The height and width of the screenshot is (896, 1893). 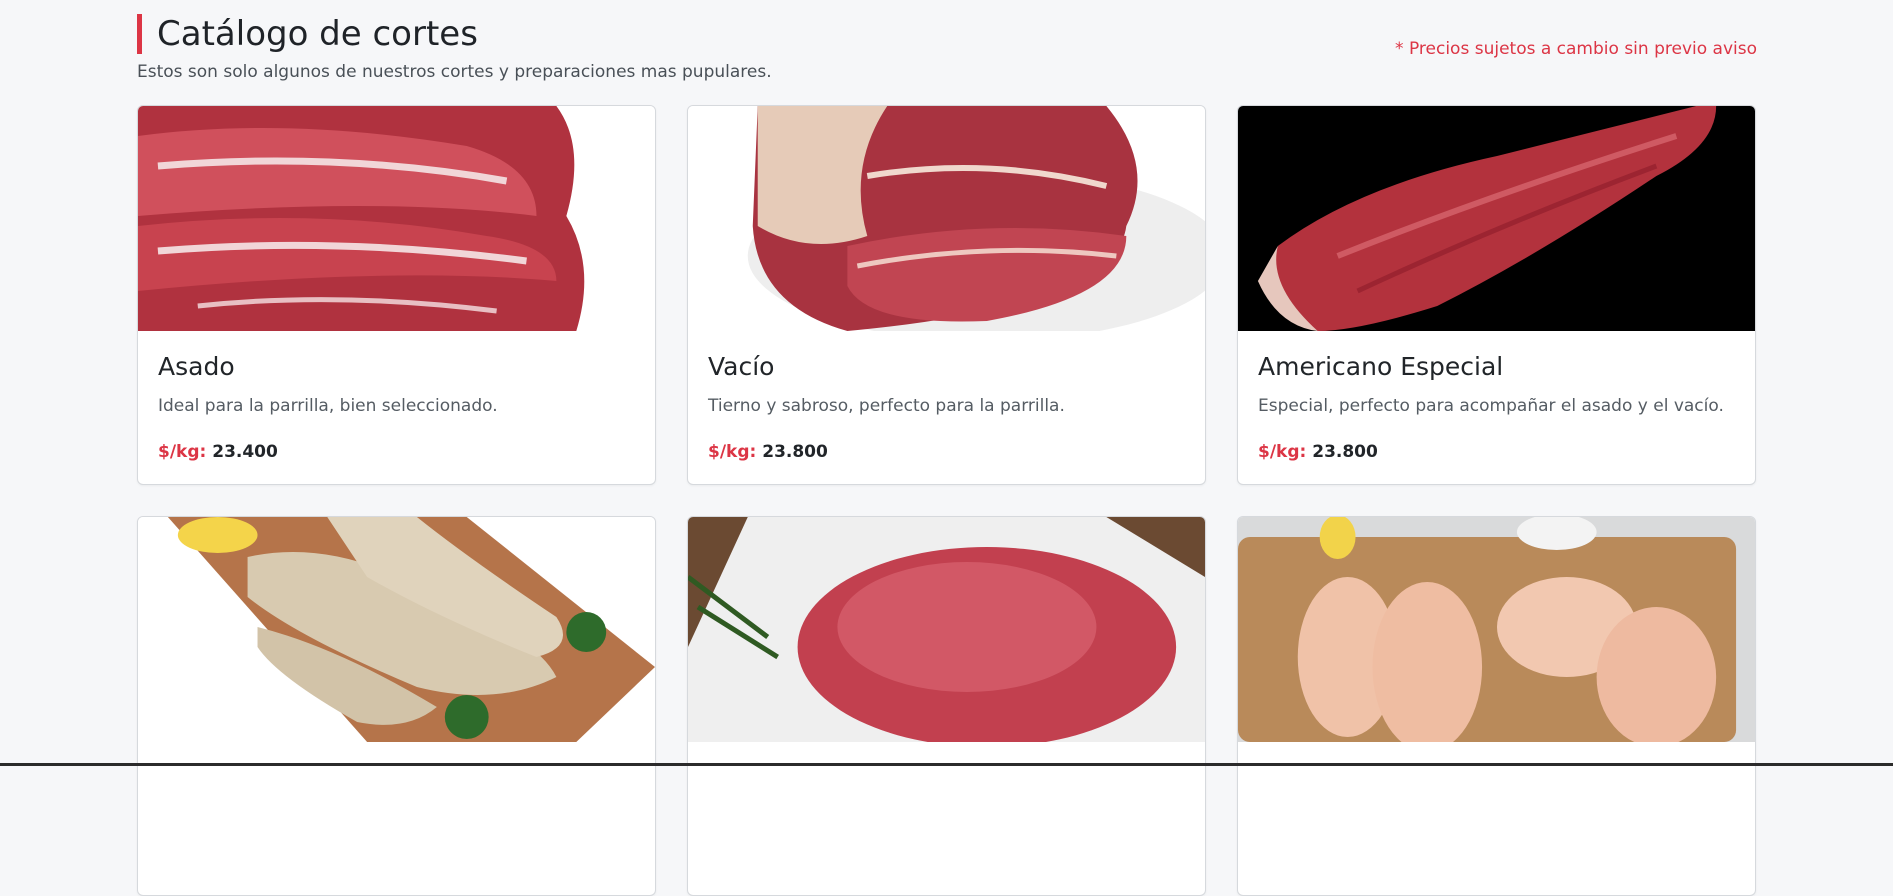 I want to click on product-name: Americano Especial, so click(x=1381, y=366).